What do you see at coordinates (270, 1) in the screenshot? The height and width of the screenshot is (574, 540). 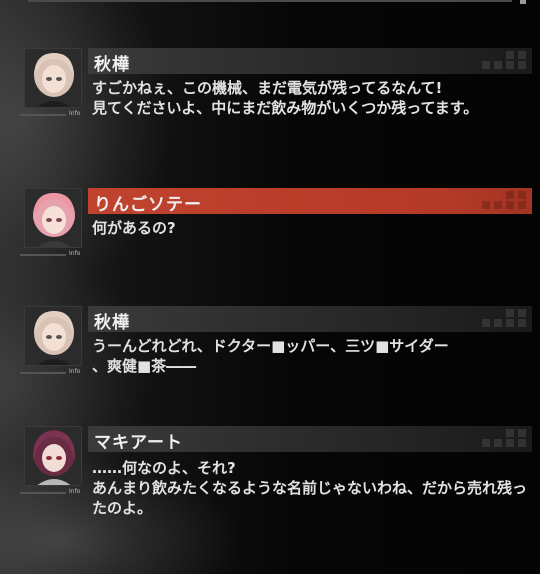 I see `top-divider` at bounding box center [270, 1].